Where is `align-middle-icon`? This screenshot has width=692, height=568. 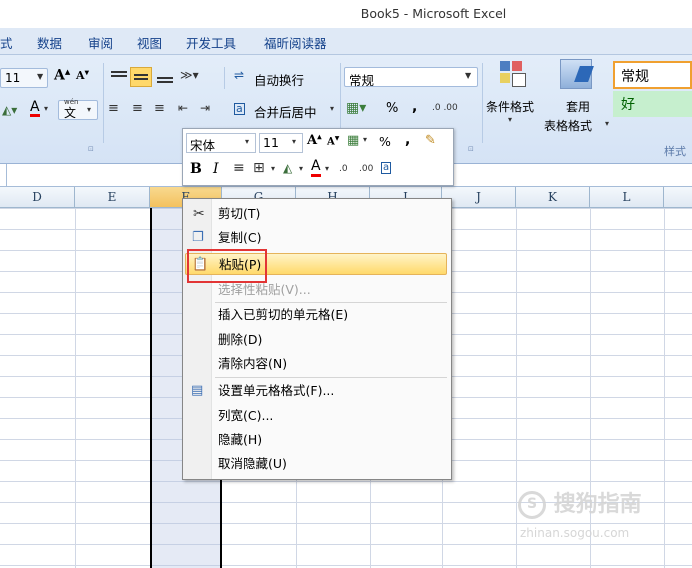 align-middle-icon is located at coordinates (141, 77).